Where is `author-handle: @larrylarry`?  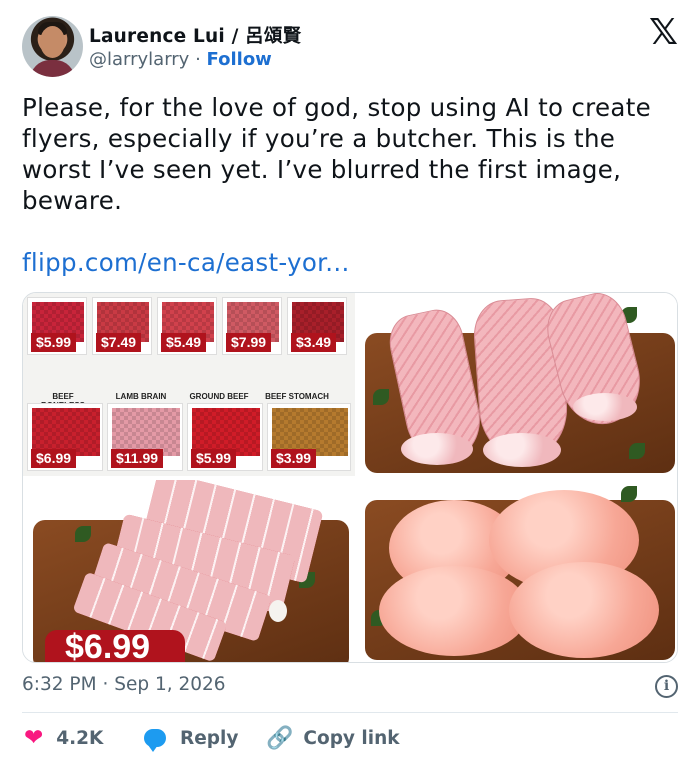
author-handle: @larrylarry is located at coordinates (139, 59).